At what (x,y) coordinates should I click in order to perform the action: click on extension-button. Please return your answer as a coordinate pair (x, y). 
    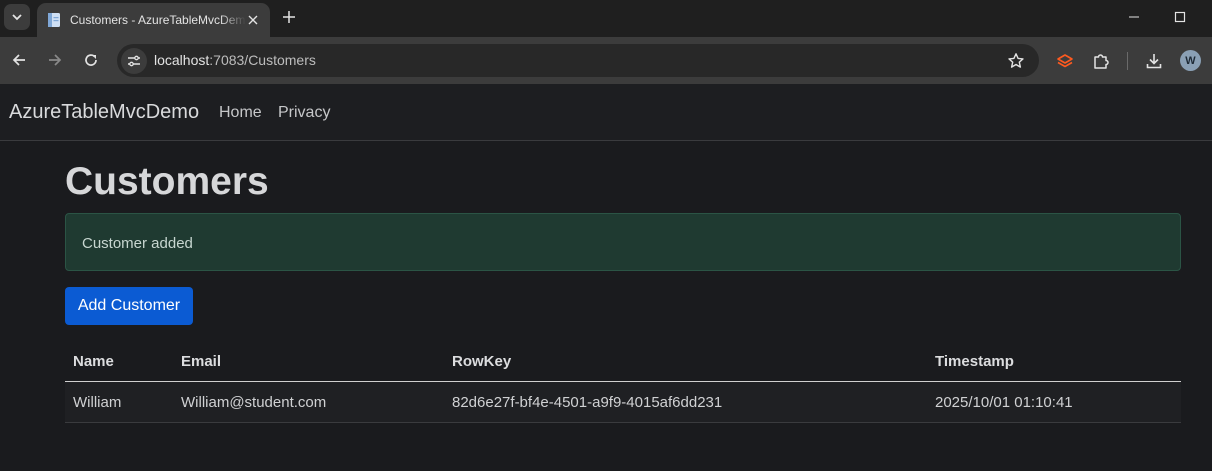
    Looking at the image, I should click on (1065, 61).